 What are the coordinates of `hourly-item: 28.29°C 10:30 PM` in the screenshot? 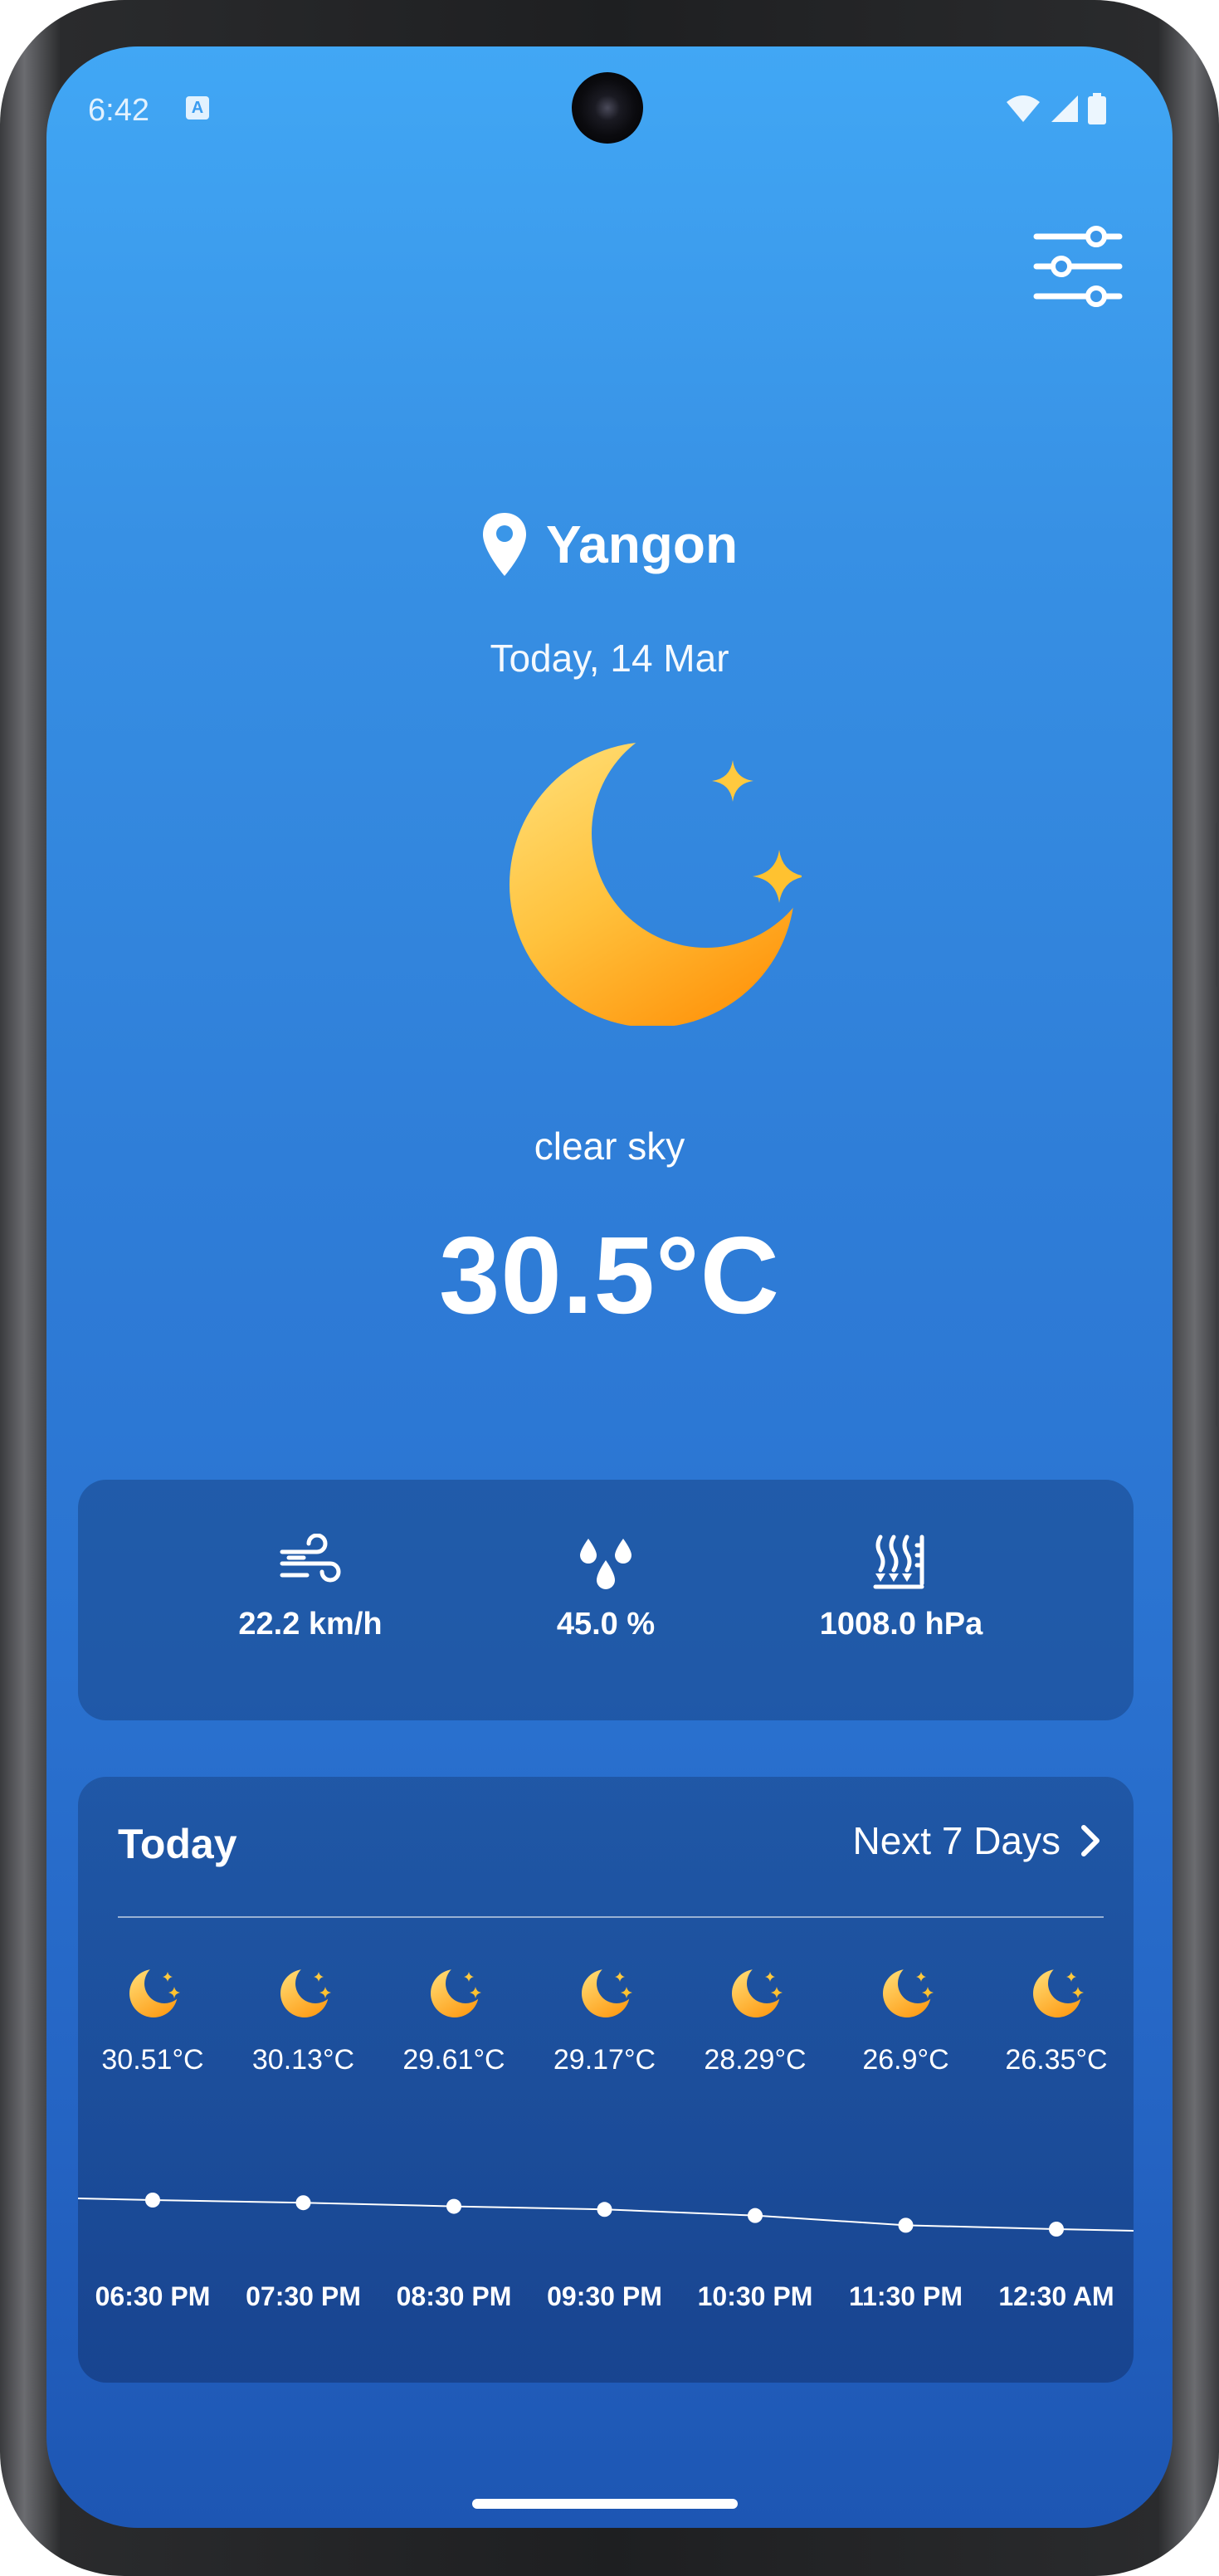 It's located at (755, 2080).